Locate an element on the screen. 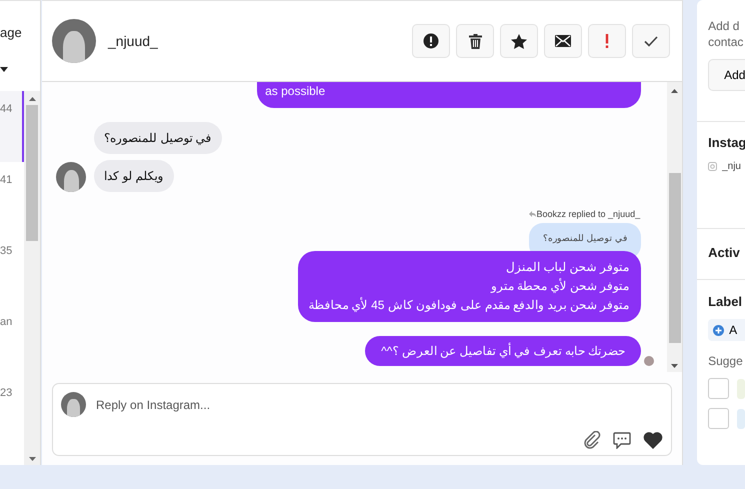  done-button is located at coordinates (651, 41).